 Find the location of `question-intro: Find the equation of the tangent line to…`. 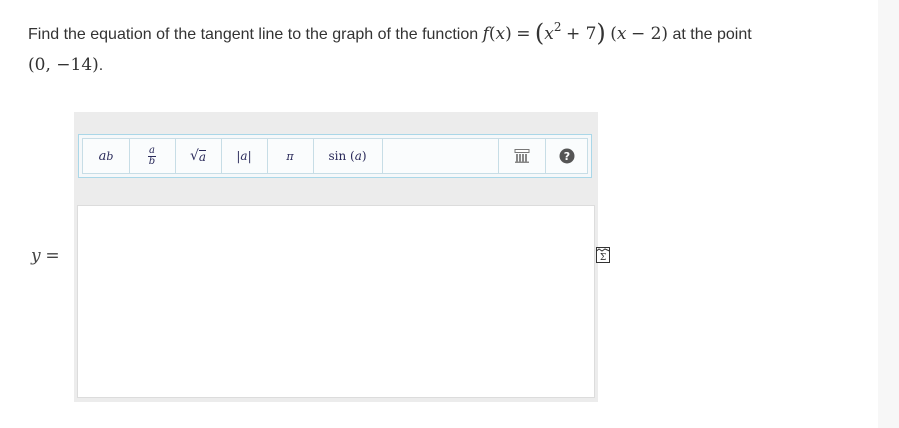

question-intro: Find the equation of the tangent line to… is located at coordinates (253, 34).